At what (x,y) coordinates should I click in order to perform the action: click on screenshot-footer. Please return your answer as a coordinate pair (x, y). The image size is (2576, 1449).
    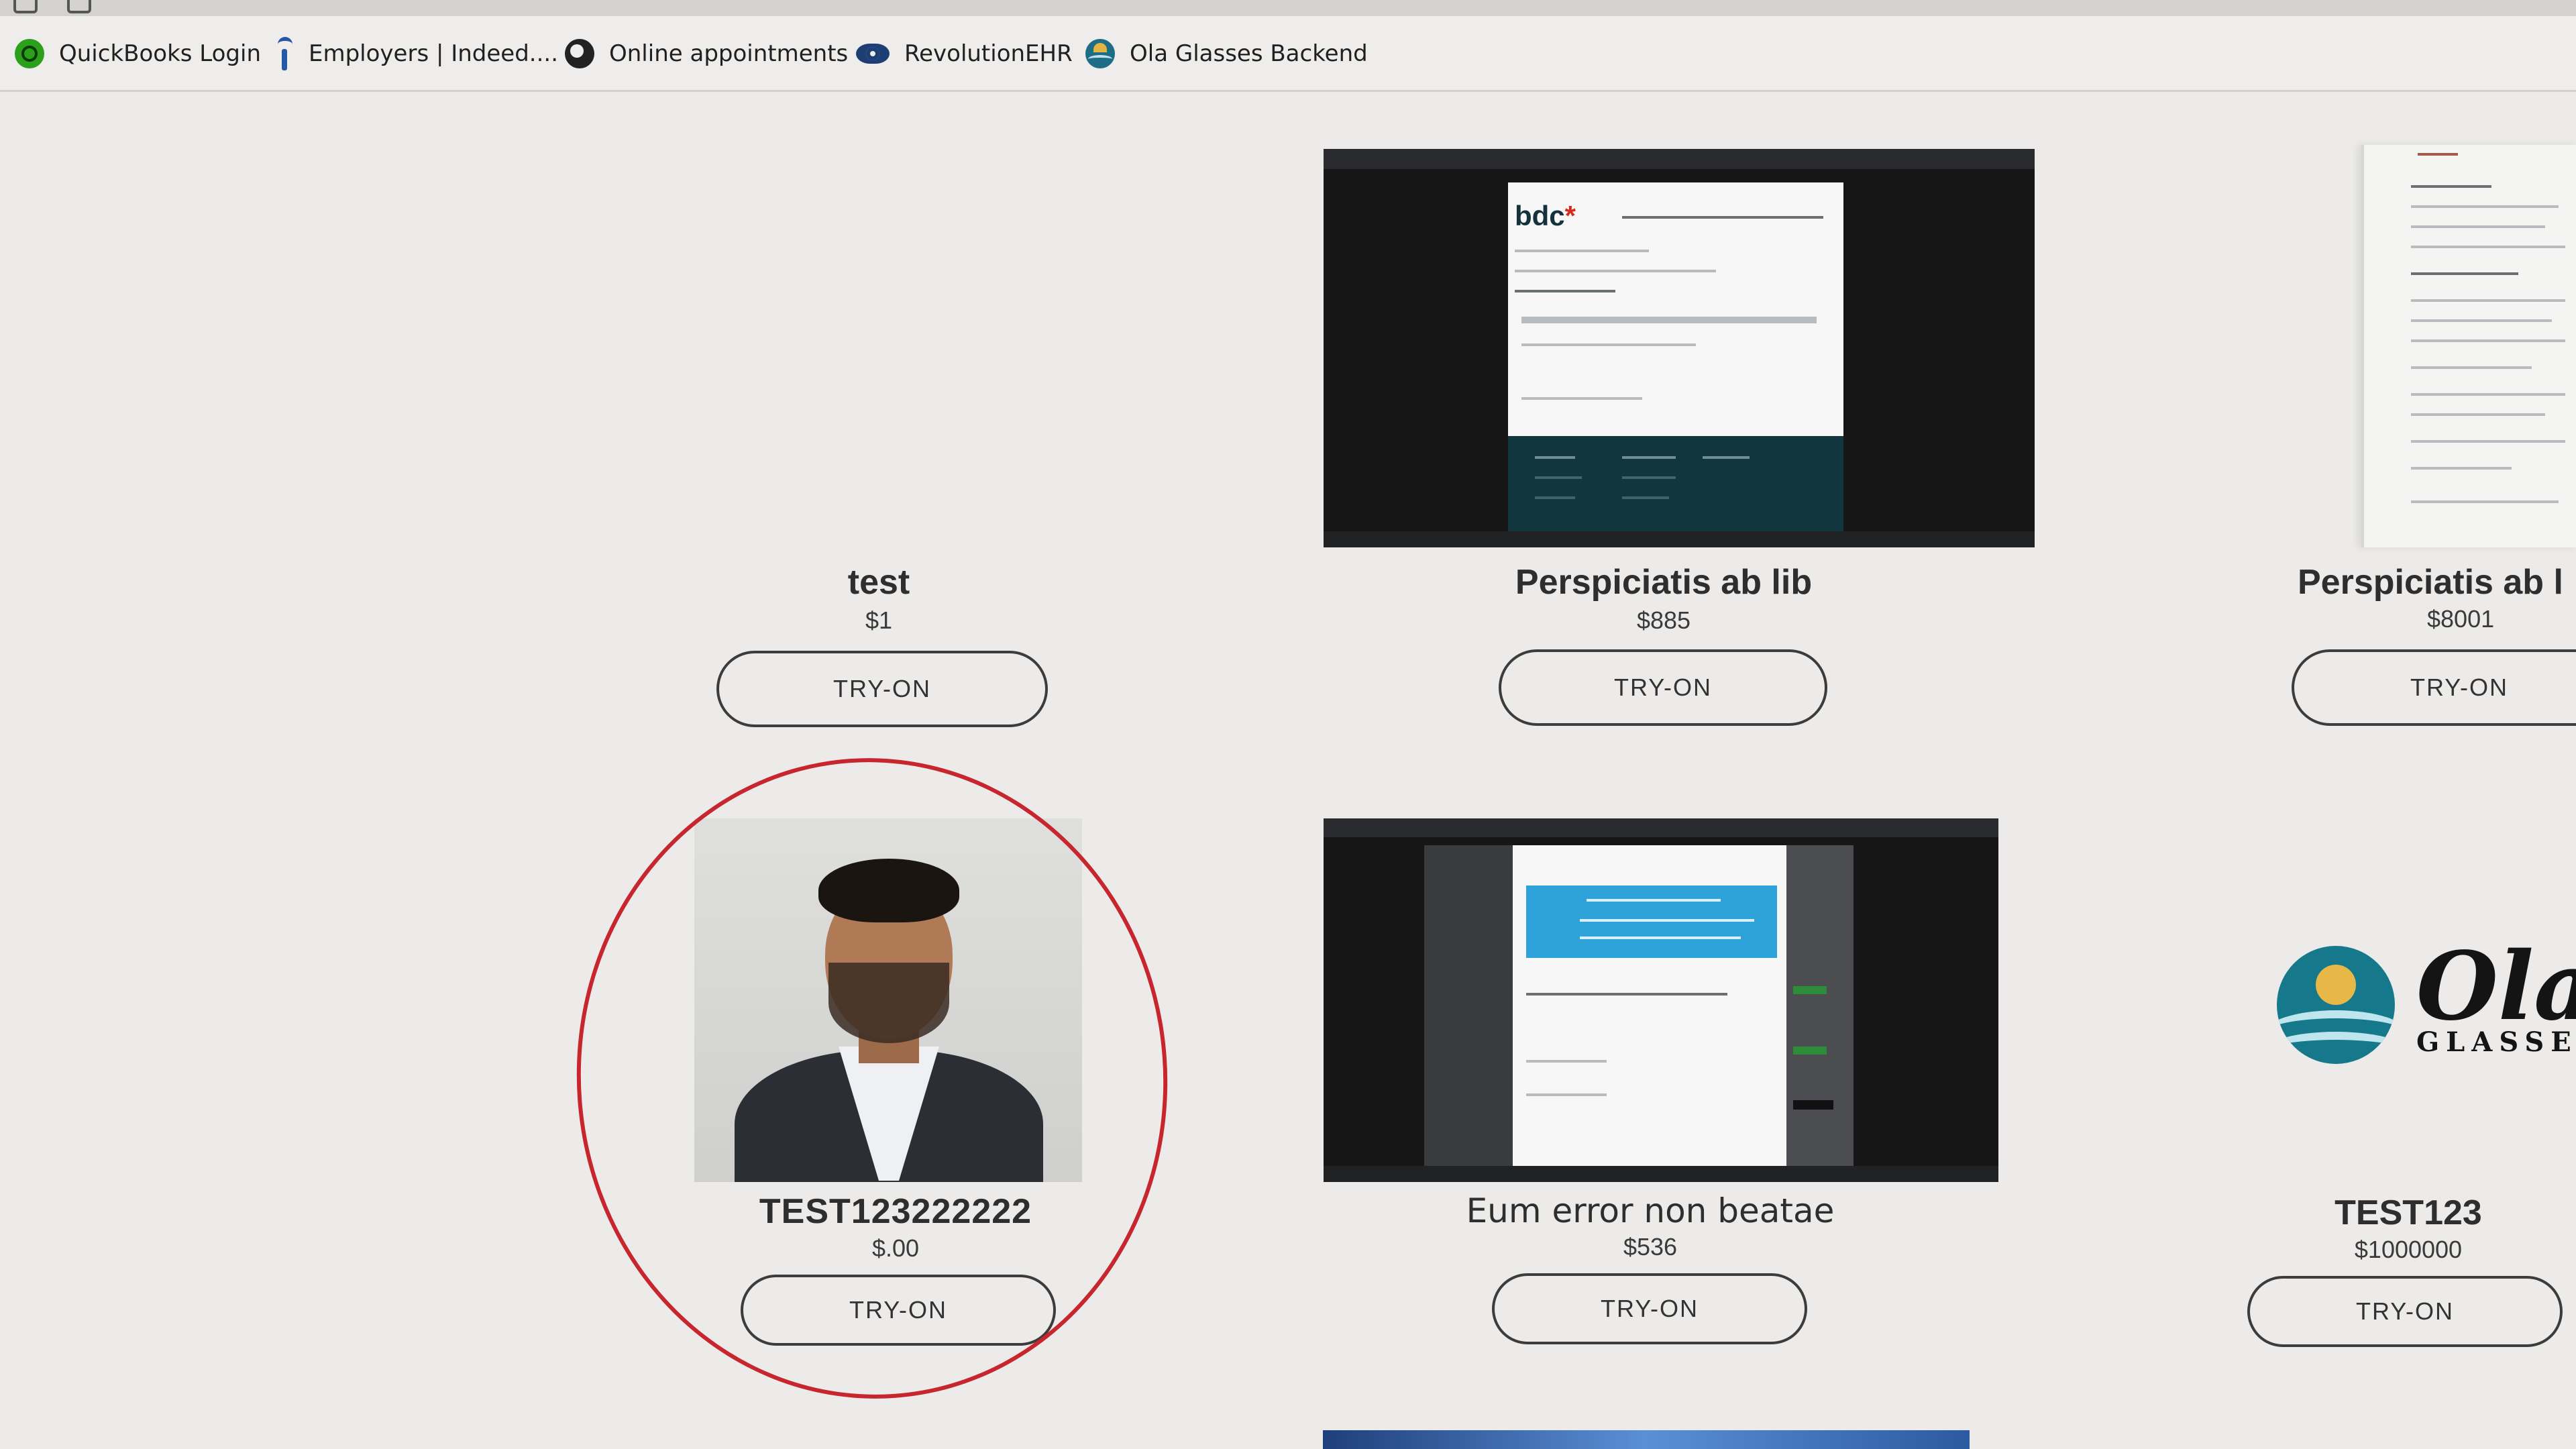
    Looking at the image, I should click on (1675, 486).